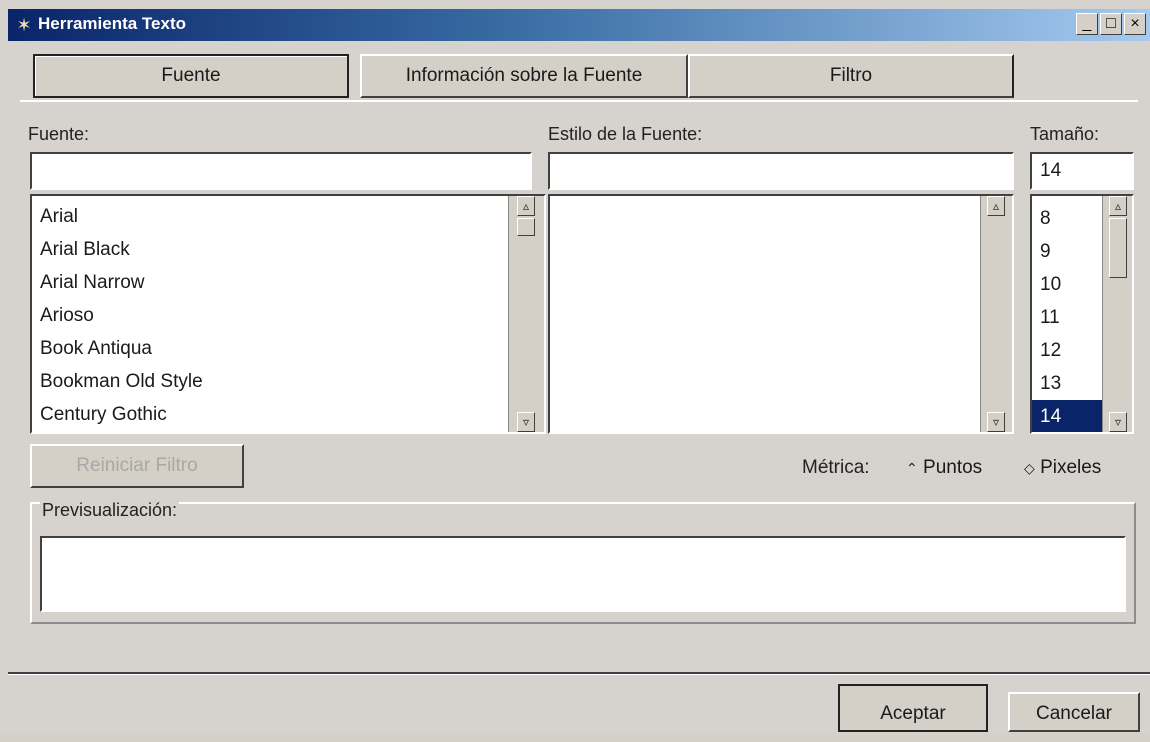  Describe the element at coordinates (24, 25) in the screenshot. I see `star-icon: ✶` at that location.